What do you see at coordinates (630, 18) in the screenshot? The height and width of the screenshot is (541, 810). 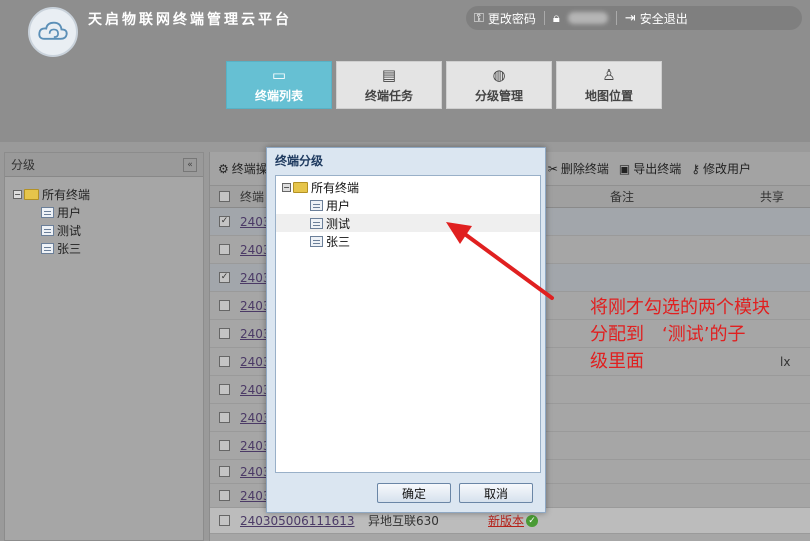 I see `logout-icon: ⇥` at bounding box center [630, 18].